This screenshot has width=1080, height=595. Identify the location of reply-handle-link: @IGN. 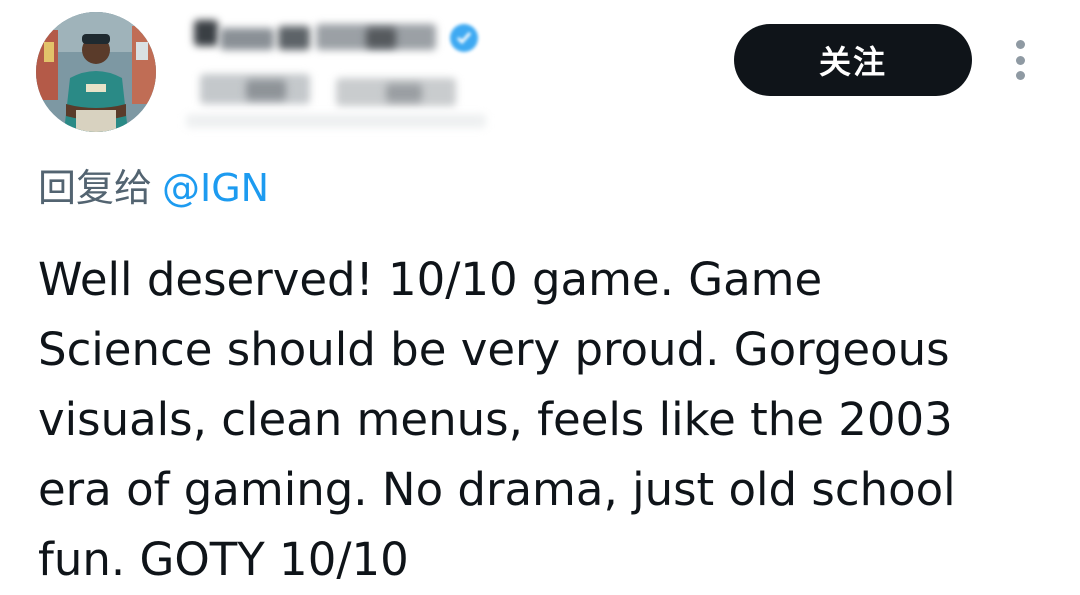
(215, 188).